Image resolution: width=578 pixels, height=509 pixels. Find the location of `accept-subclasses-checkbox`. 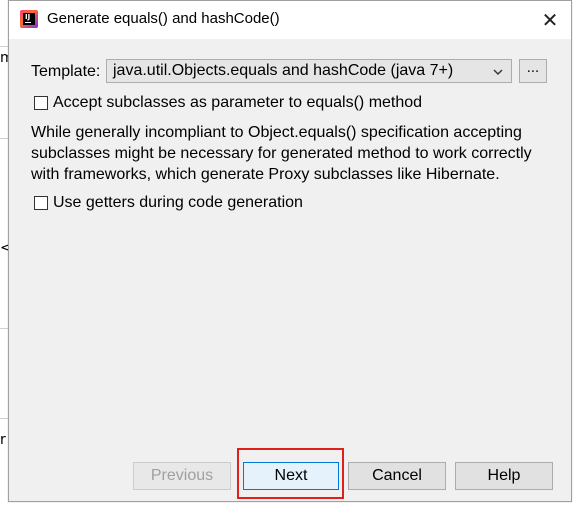

accept-subclasses-checkbox is located at coordinates (41, 103).